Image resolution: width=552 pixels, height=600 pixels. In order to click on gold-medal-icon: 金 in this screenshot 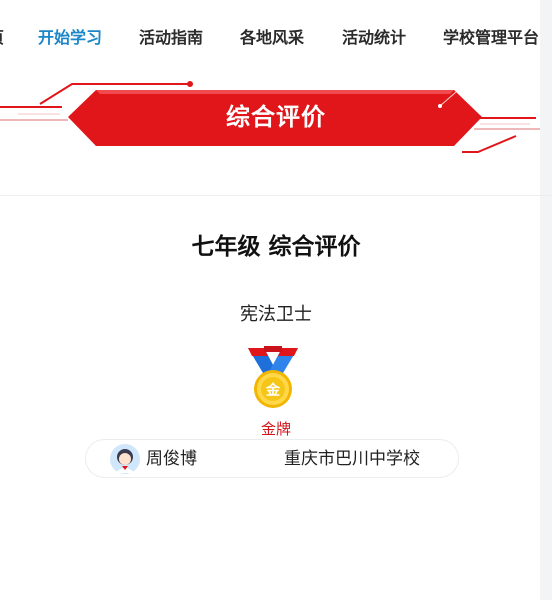, I will do `click(273, 377)`.